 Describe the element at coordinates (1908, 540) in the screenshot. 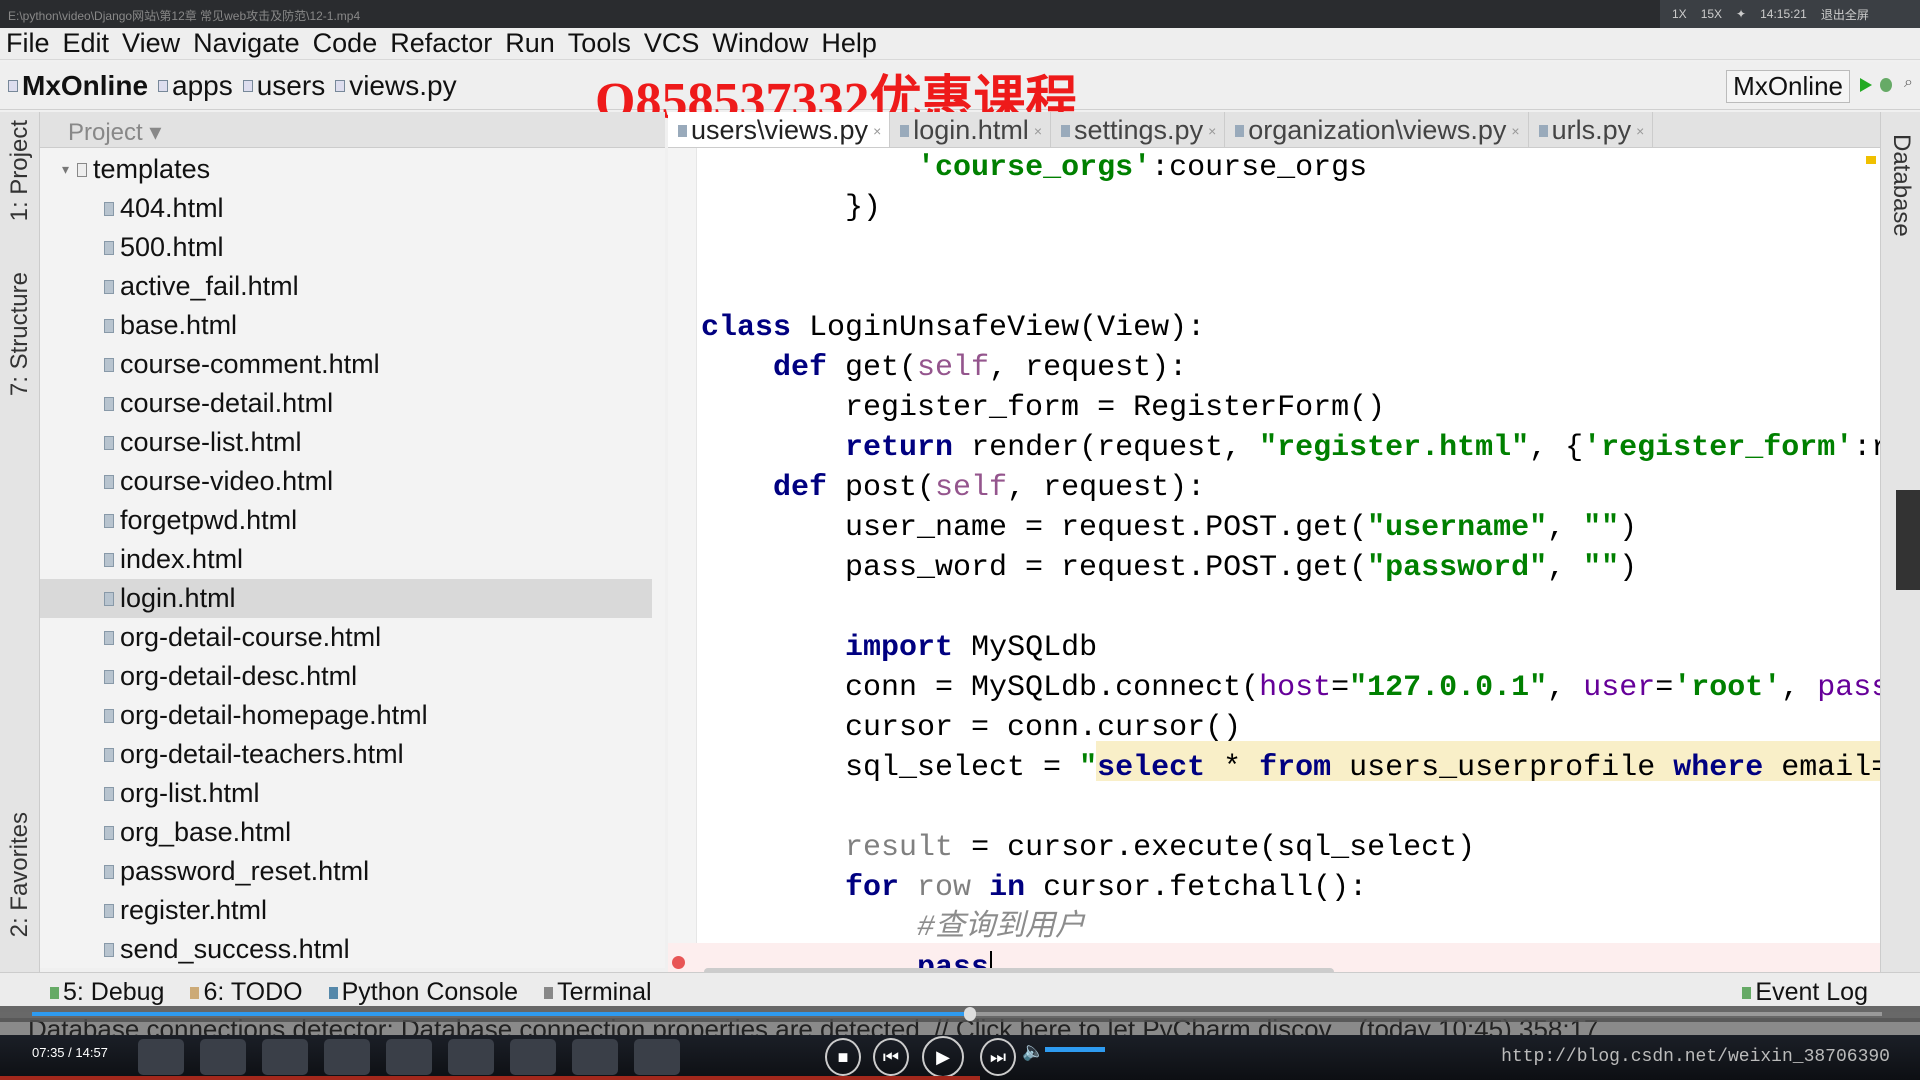

I see `side-panel-handle` at that location.